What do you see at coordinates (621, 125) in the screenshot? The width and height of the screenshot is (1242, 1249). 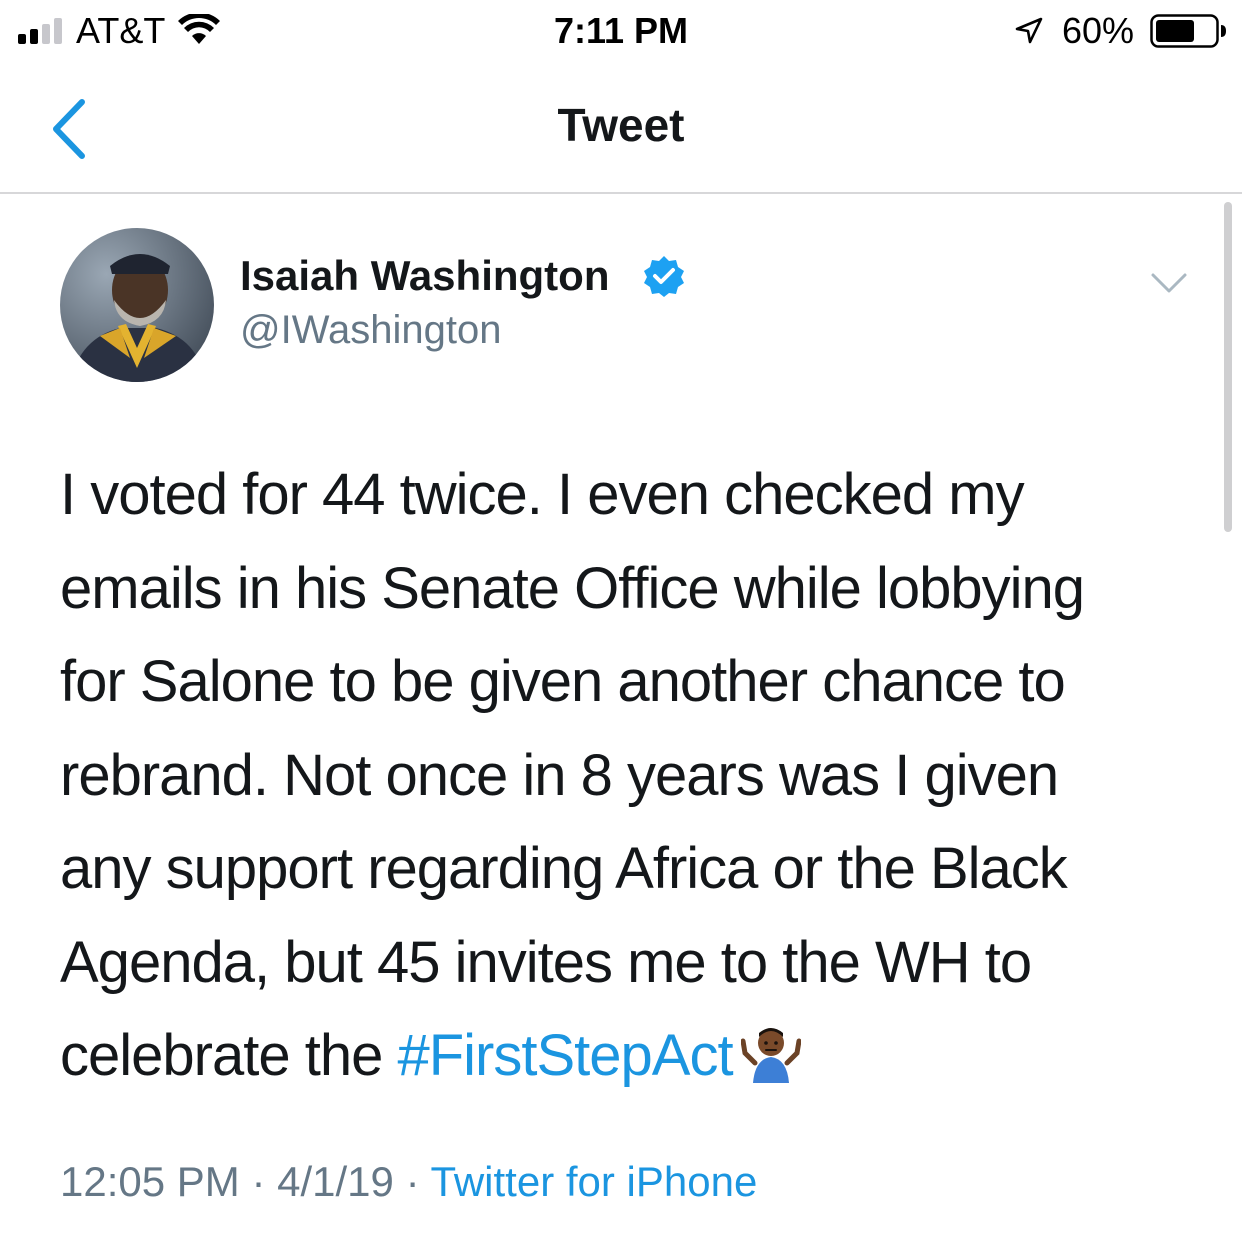 I see `page-title: Tweet` at bounding box center [621, 125].